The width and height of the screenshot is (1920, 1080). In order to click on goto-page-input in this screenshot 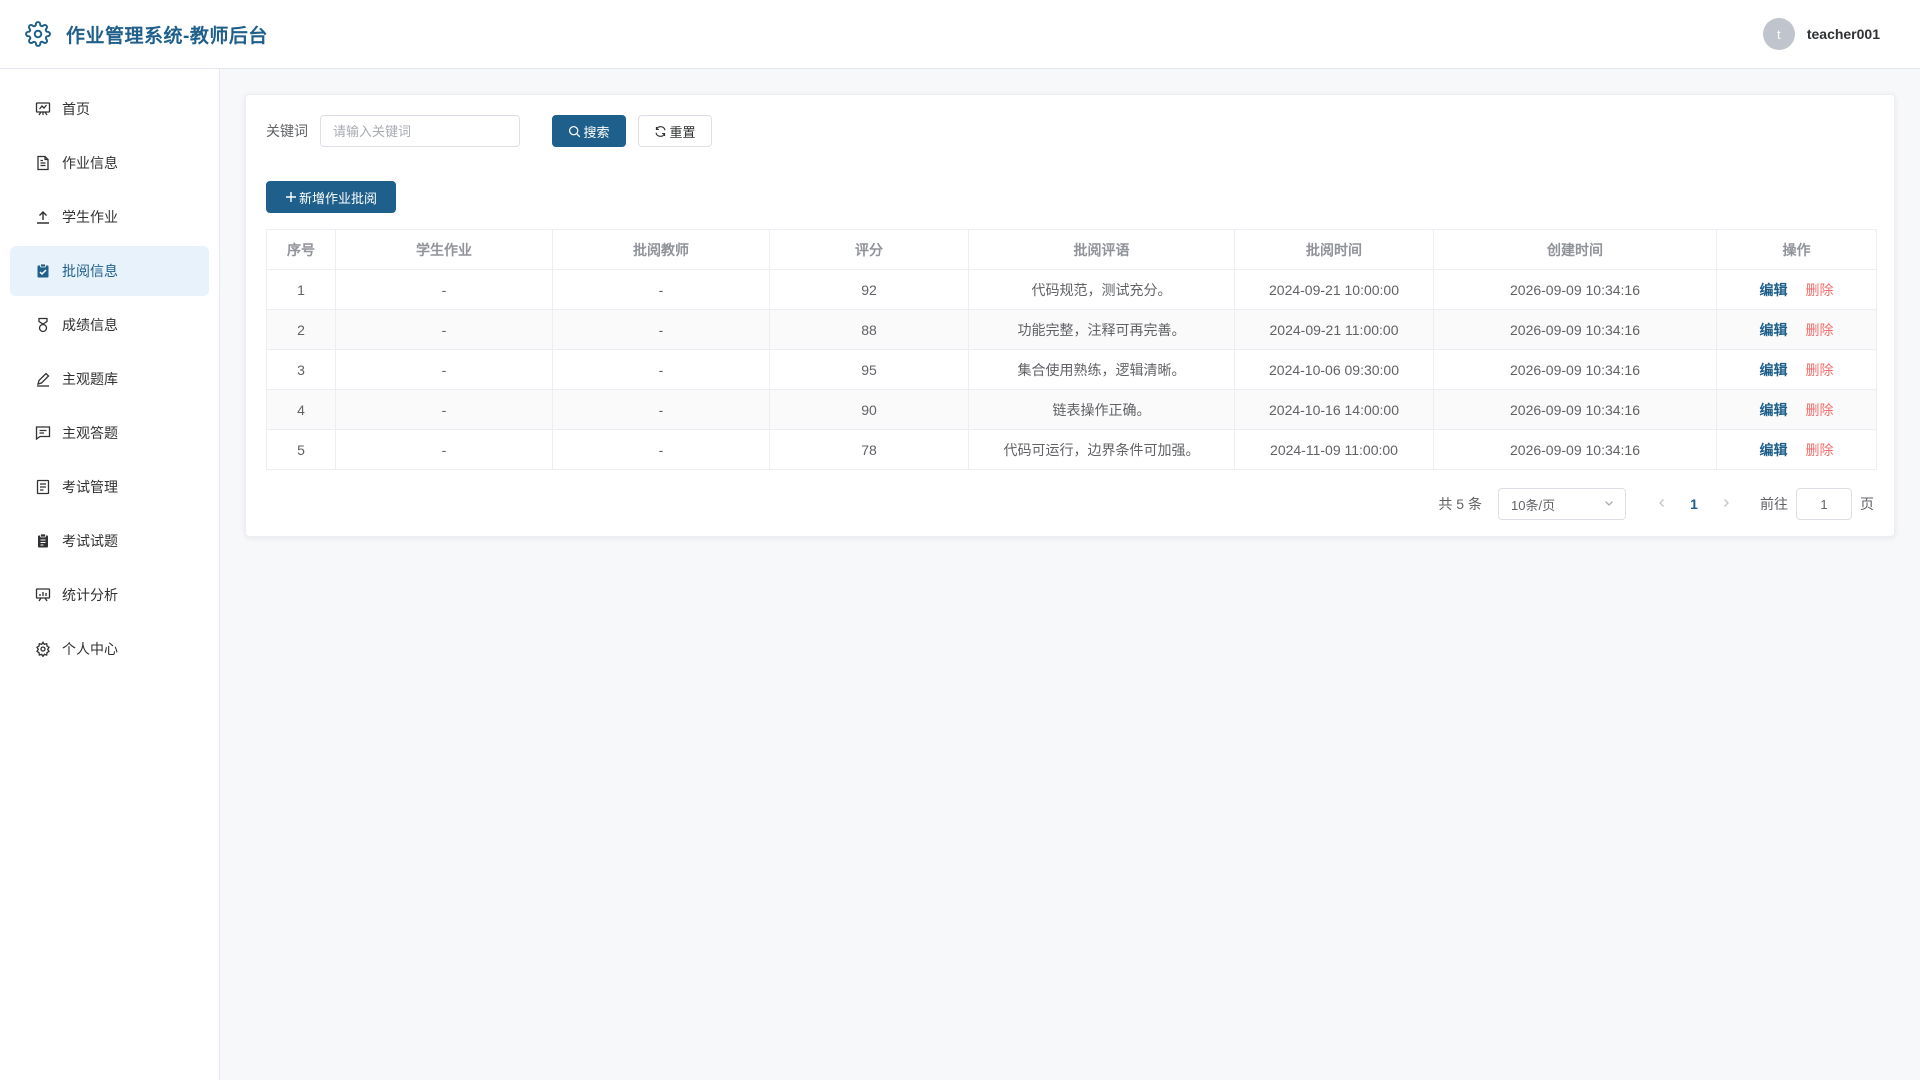, I will do `click(1824, 504)`.